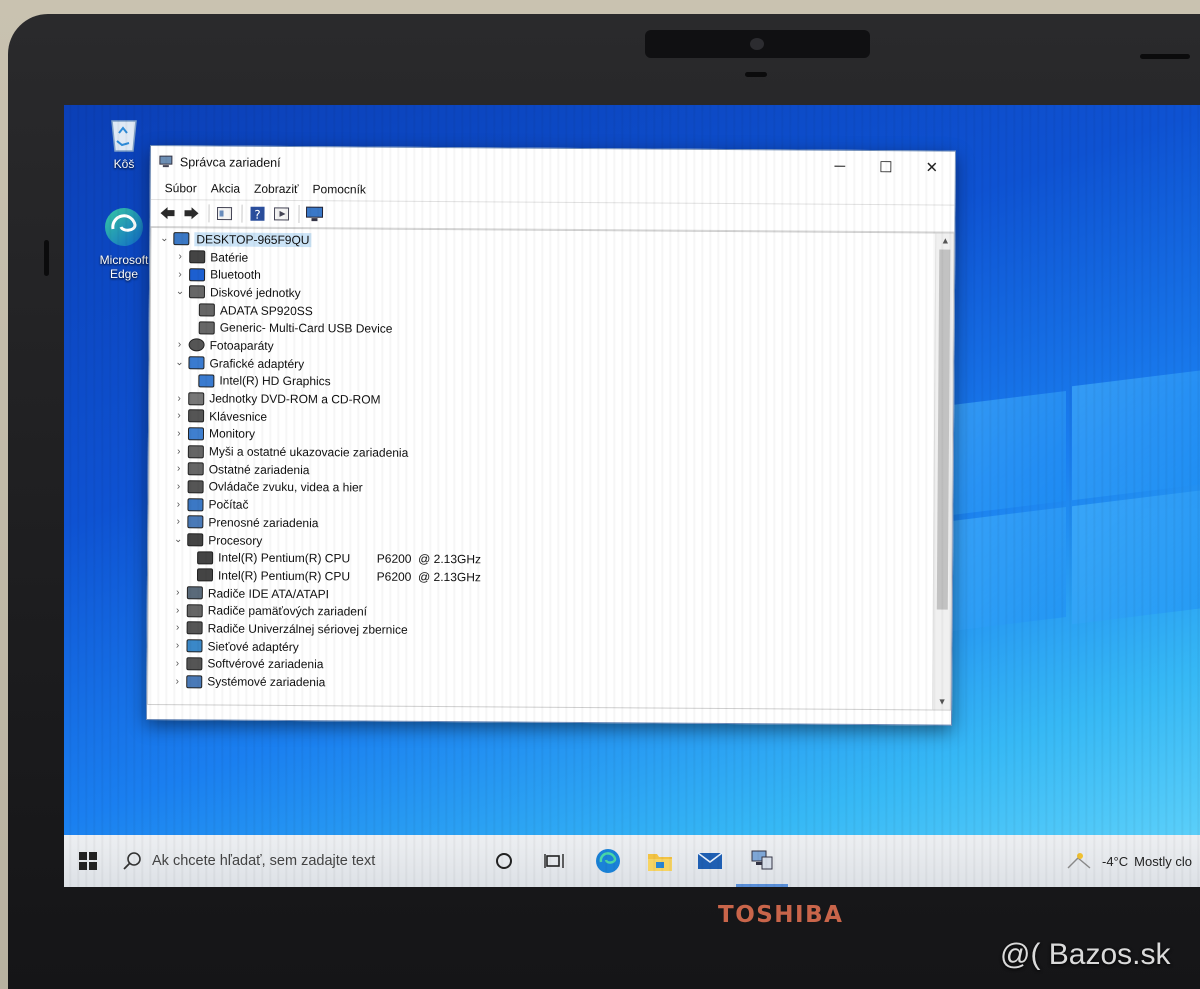 This screenshot has width=1200, height=989. I want to click on tree-node-label: Radiče Univerzálnej sériovej zbernice, so click(307, 629).